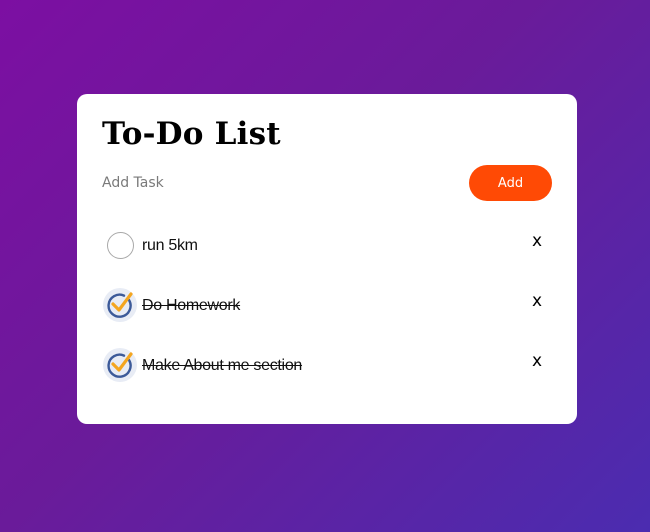  Describe the element at coordinates (510, 183) in the screenshot. I see `add-button: Add` at that location.